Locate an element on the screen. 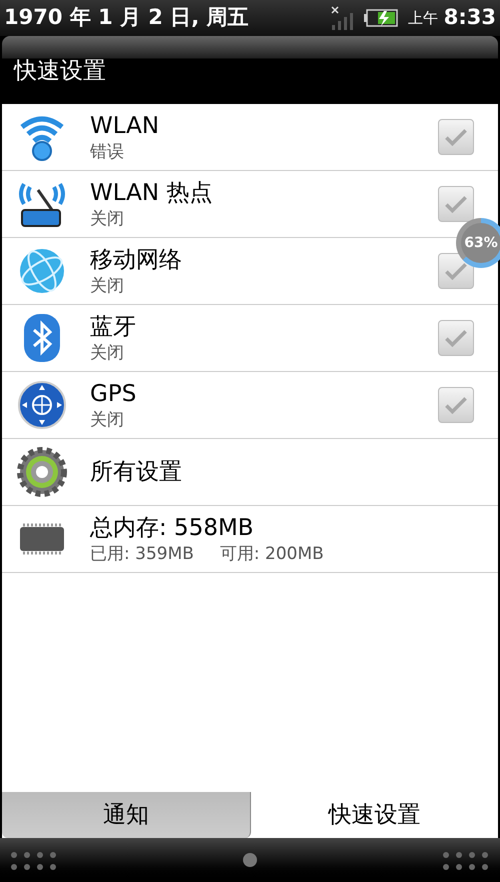  status-date: 1970 年 1 月 2 日, 周五 is located at coordinates (126, 18).